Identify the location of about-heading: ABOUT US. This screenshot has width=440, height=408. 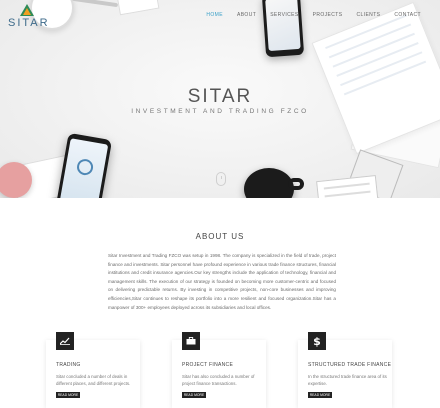
(220, 236).